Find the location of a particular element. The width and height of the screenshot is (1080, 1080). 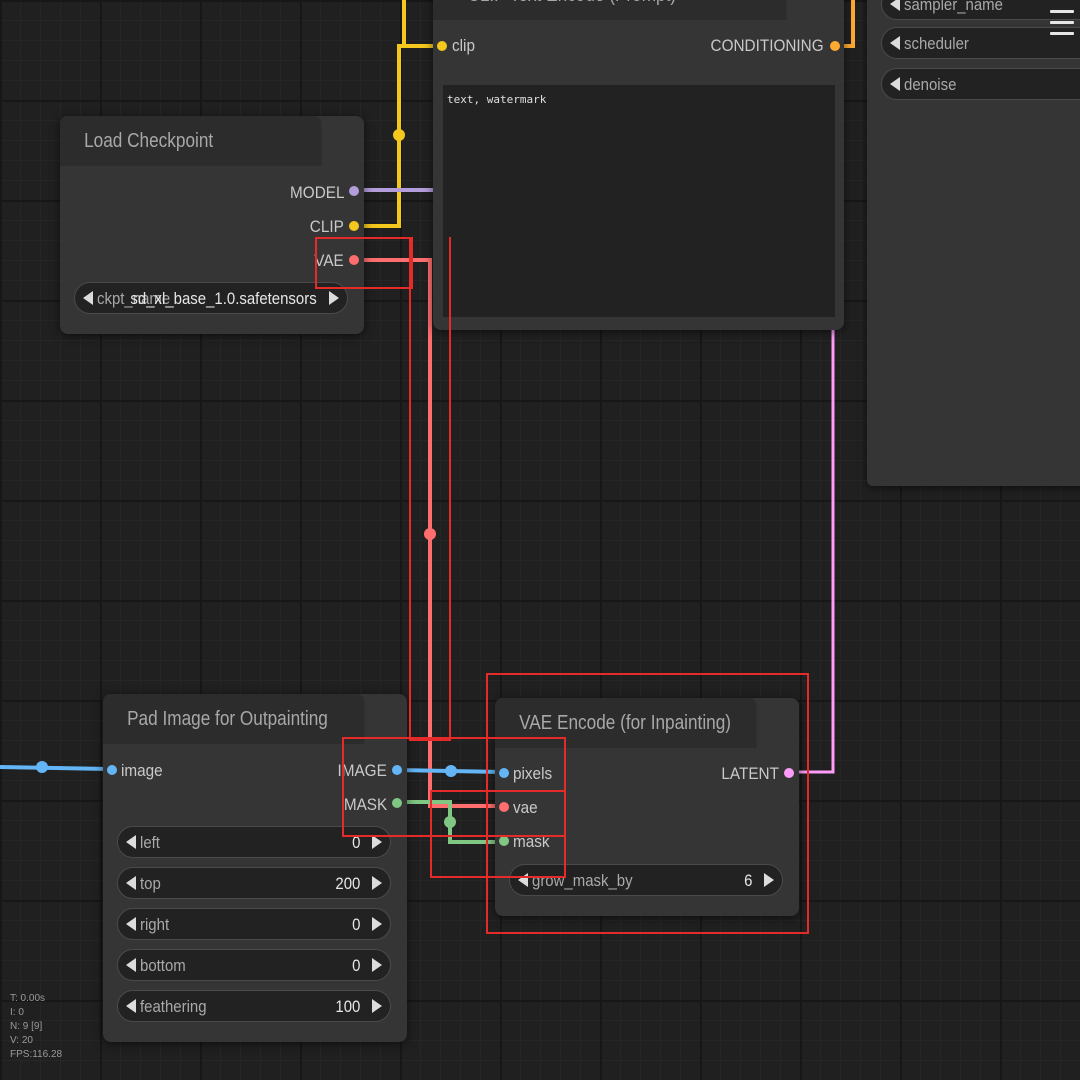

denoise-widget: denoise is located at coordinates (980, 84).